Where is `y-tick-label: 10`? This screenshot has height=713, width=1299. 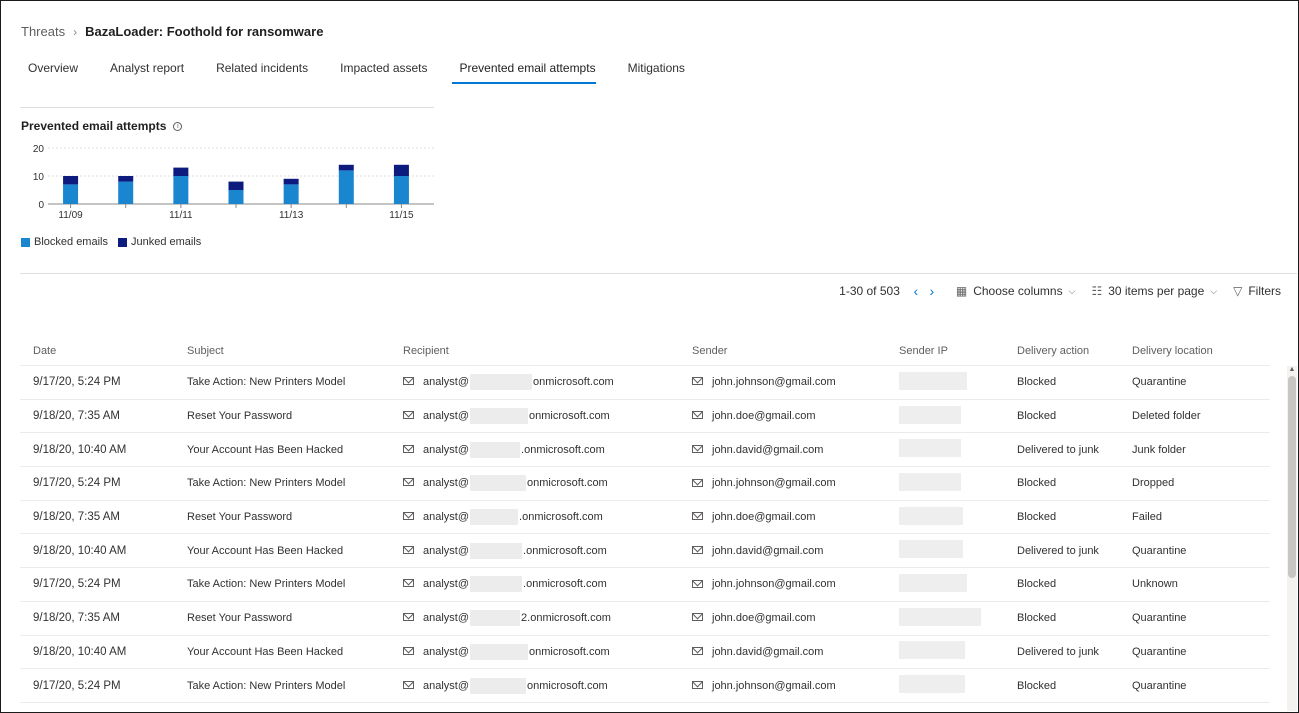 y-tick-label: 10 is located at coordinates (39, 177).